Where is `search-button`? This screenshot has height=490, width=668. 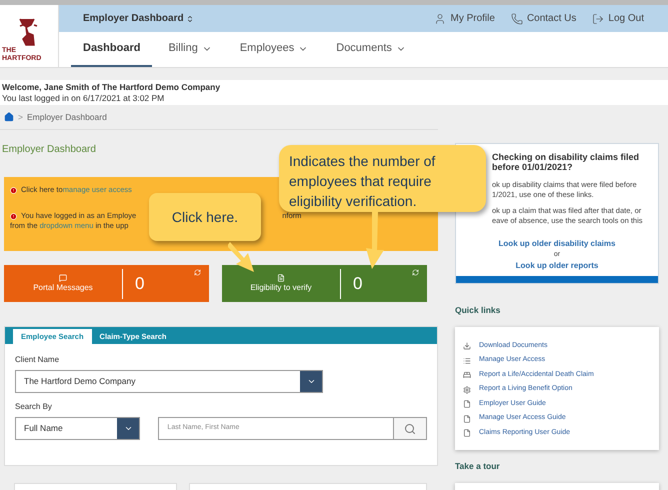
search-button is located at coordinates (410, 428).